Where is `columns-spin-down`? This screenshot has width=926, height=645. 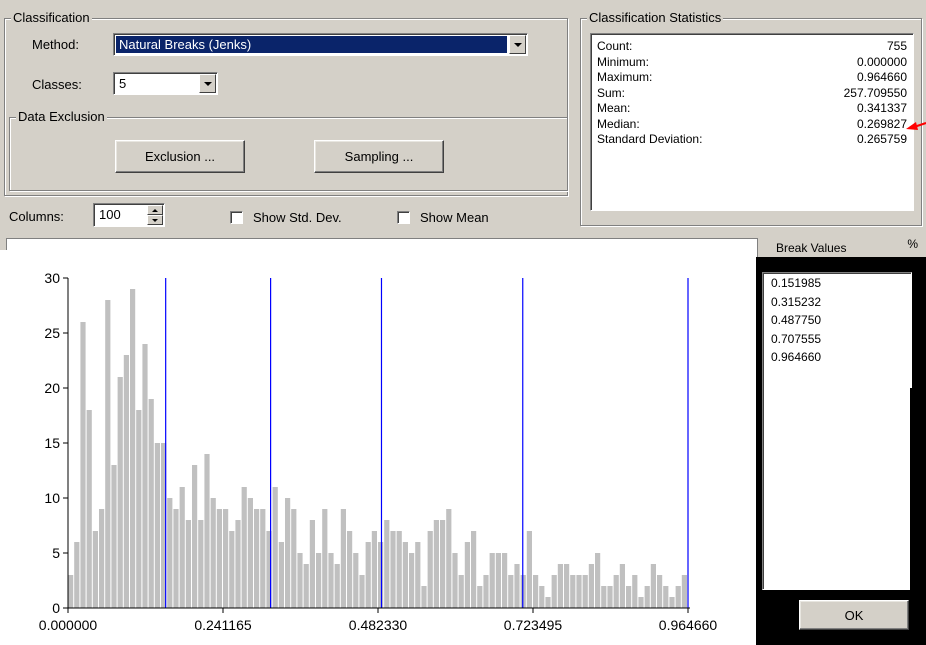
columns-spin-down is located at coordinates (155, 220).